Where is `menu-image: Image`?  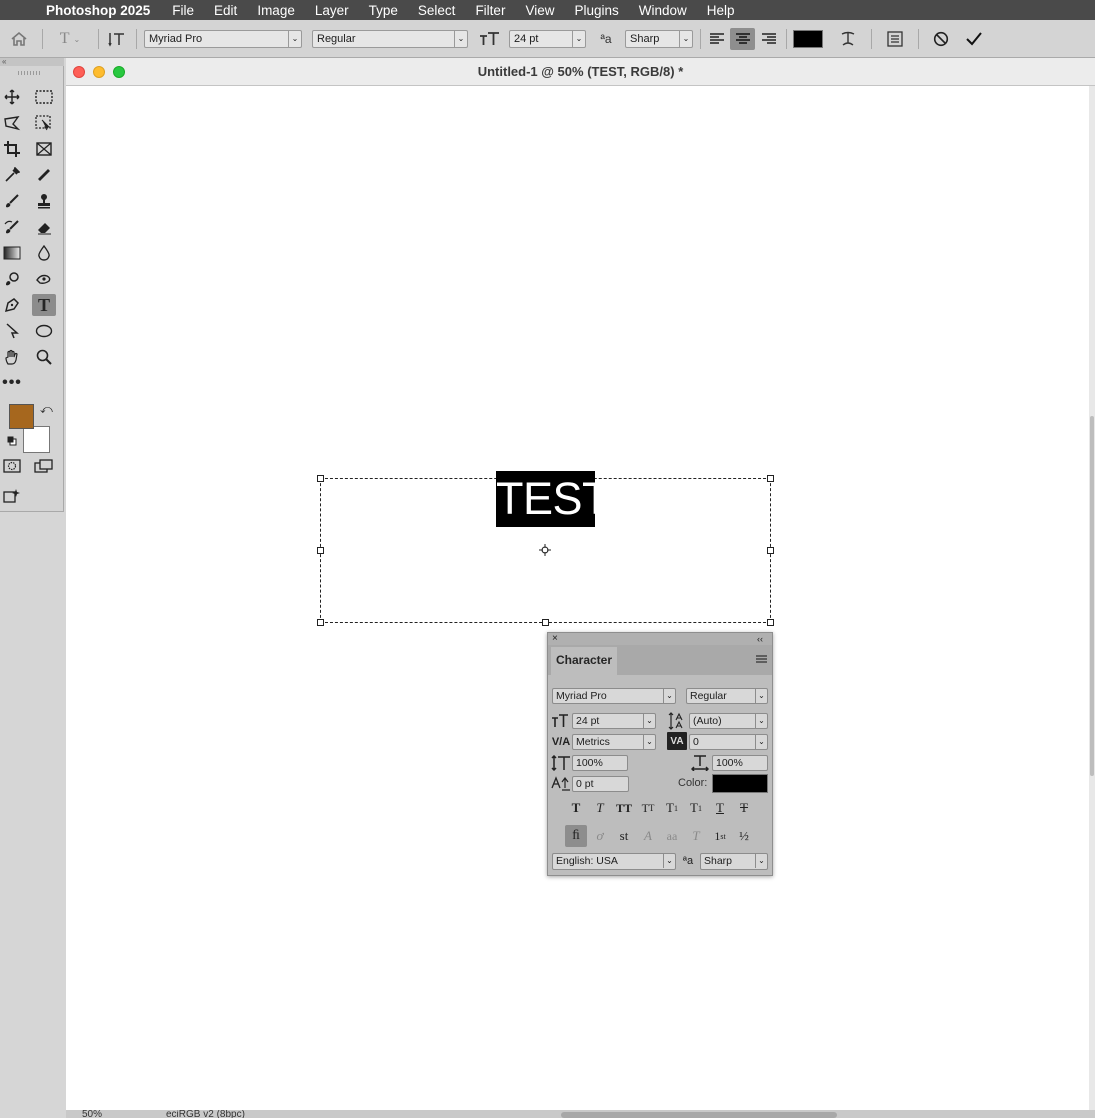
menu-image: Image is located at coordinates (276, 10).